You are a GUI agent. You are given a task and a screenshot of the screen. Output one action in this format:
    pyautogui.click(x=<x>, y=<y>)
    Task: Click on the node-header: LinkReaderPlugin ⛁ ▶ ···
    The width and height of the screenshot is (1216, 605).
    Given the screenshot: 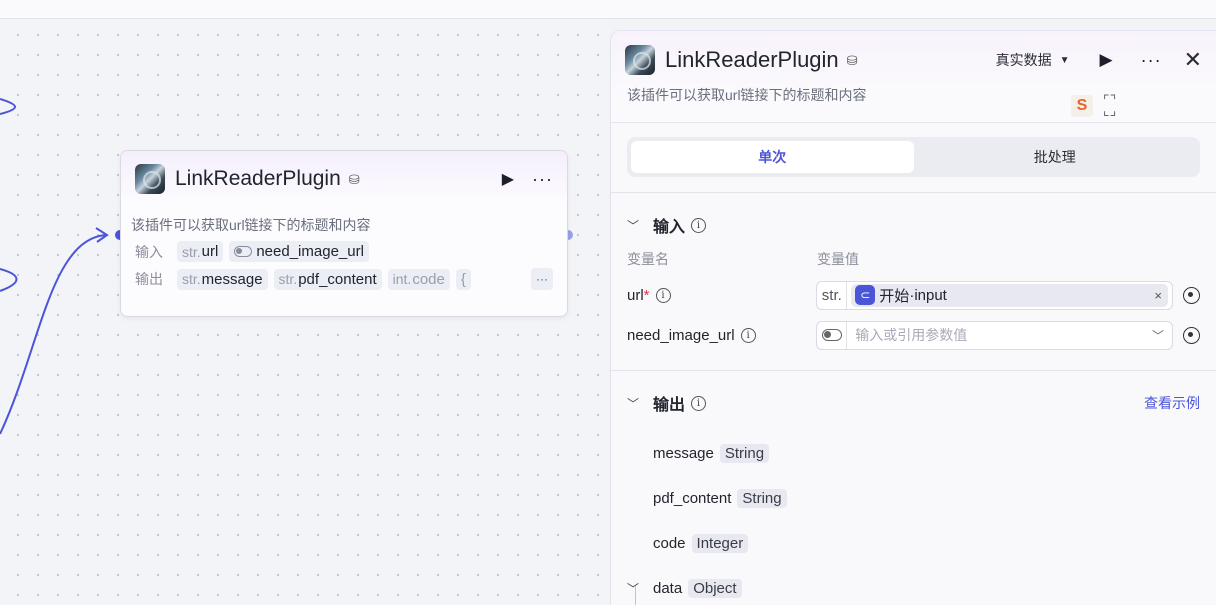 What is the action you would take?
    pyautogui.click(x=344, y=179)
    